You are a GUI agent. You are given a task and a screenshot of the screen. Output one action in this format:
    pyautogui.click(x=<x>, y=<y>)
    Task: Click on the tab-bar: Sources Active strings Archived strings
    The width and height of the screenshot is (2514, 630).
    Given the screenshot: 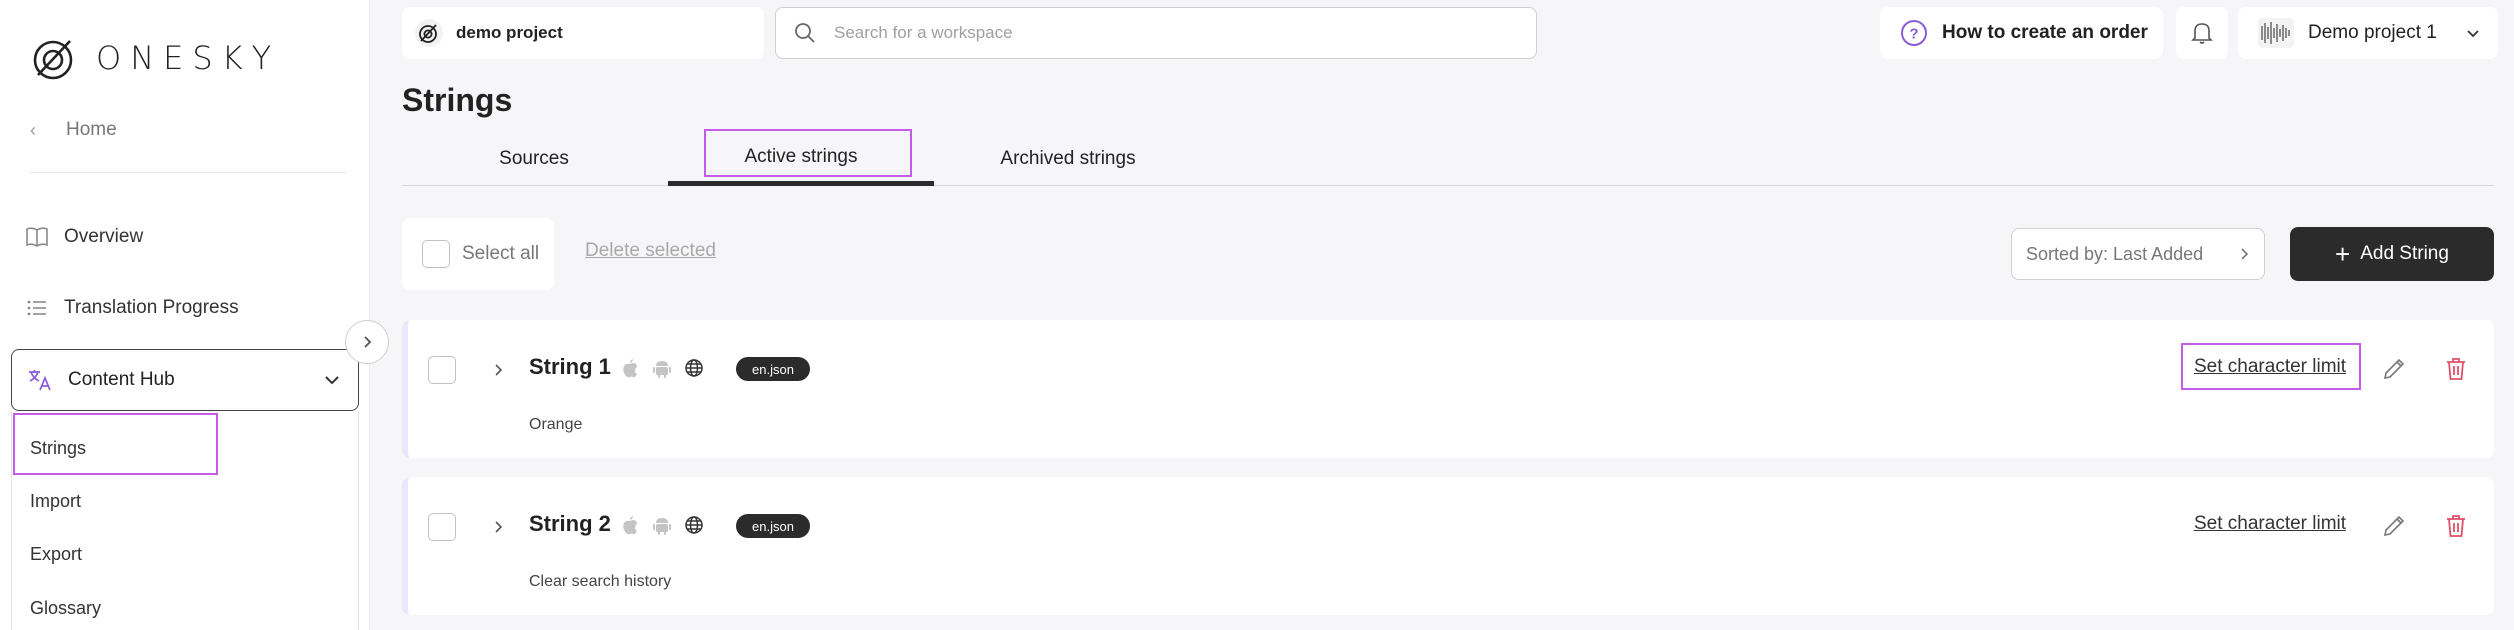 What is the action you would take?
    pyautogui.click(x=1448, y=159)
    